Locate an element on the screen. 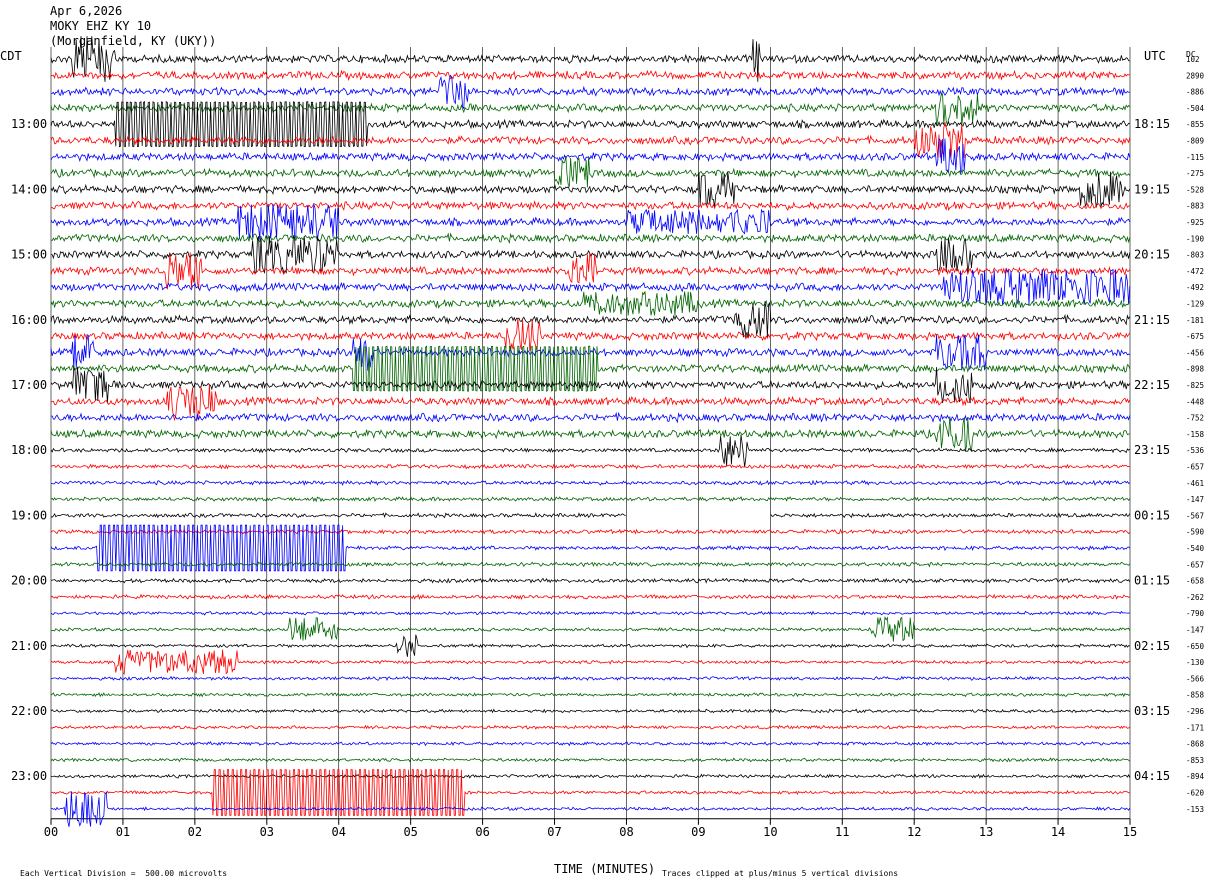 This screenshot has height=886, width=1210. dc-offset-label: -790 is located at coordinates (1195, 613).